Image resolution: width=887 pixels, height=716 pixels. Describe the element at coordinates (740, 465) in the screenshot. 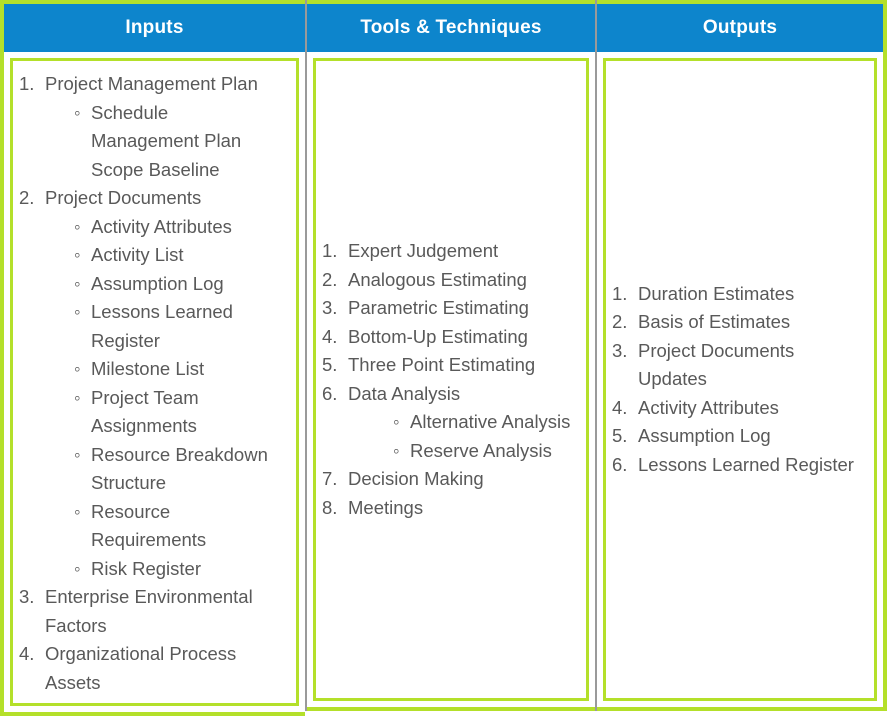

I see `list-item: 6. Lessons Learned Register` at that location.